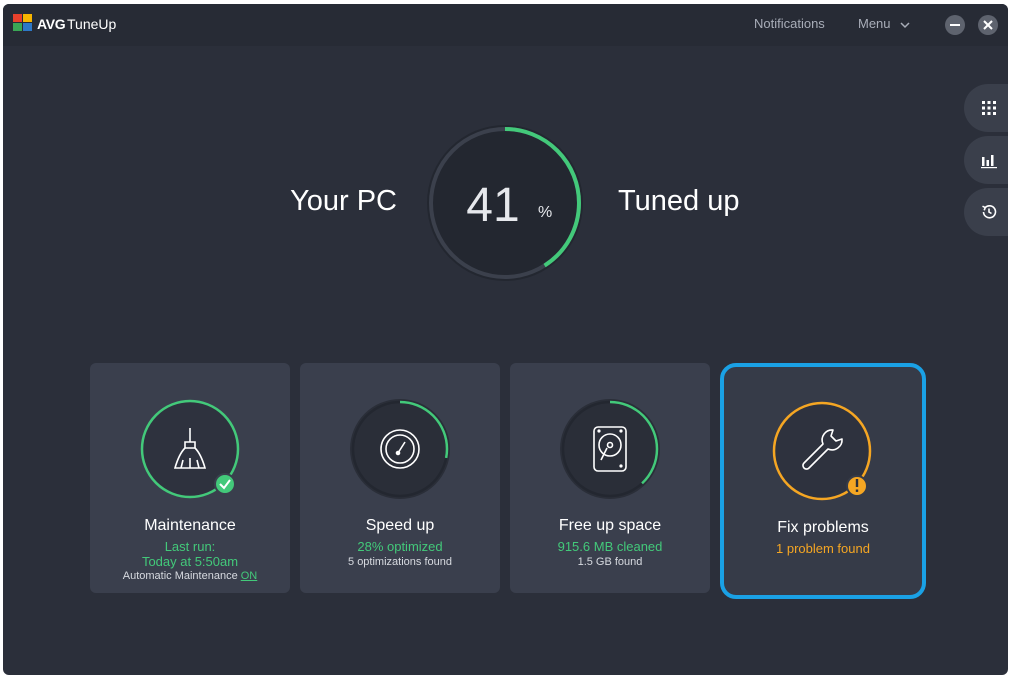  I want to click on minimize-button, so click(955, 25).